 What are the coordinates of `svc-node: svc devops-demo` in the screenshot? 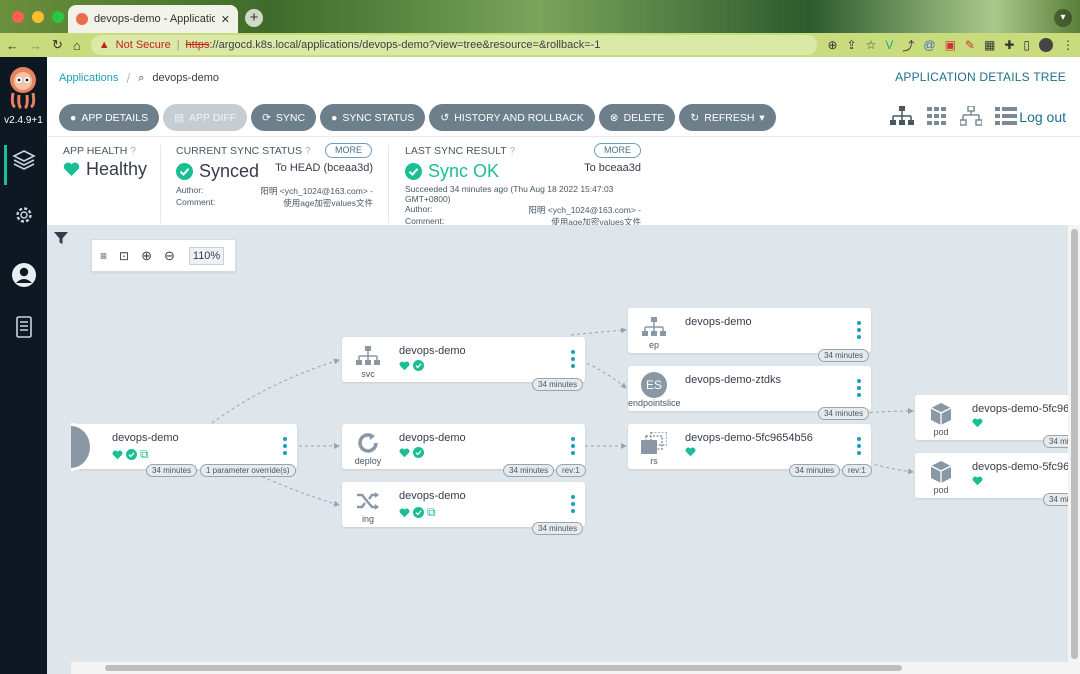 It's located at (463, 359).